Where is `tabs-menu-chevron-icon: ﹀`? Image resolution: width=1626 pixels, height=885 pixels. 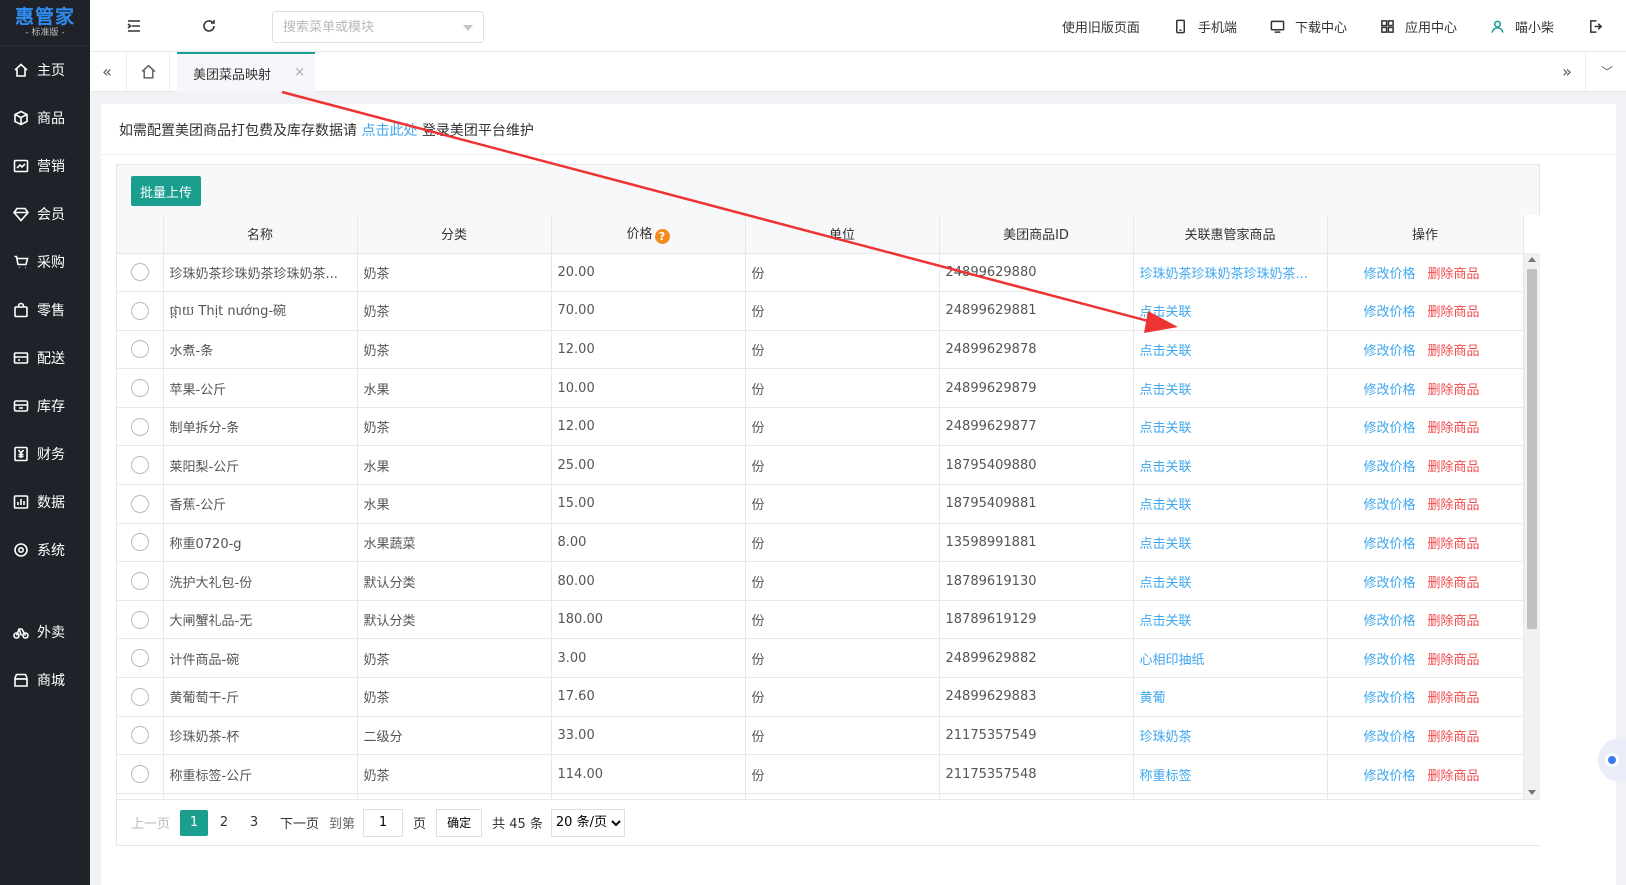 tabs-menu-chevron-icon: ﹀ is located at coordinates (1607, 71).